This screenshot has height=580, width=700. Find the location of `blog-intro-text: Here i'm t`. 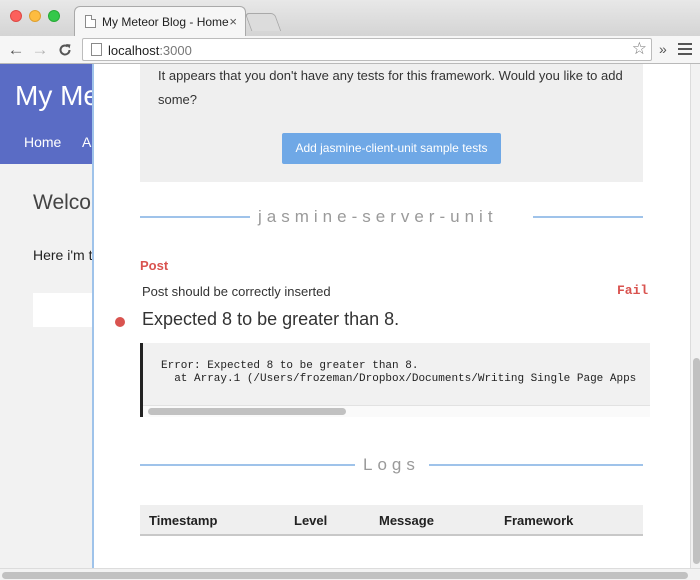

blog-intro-text: Here i'm t is located at coordinates (63, 255).